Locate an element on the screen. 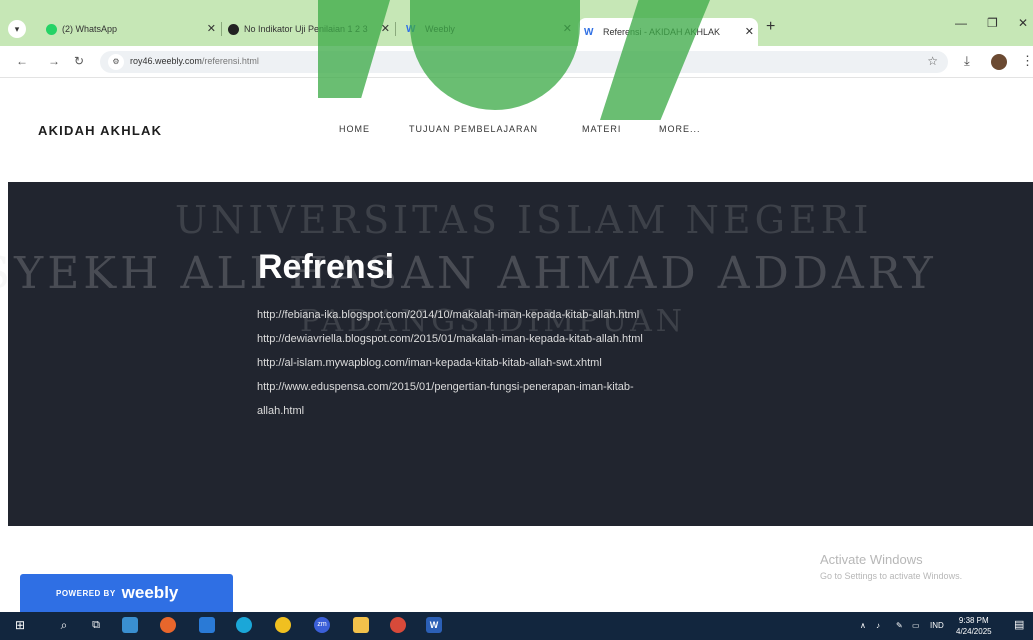 This screenshot has height=640, width=1033. reload-icon: ↻ is located at coordinates (79, 61).